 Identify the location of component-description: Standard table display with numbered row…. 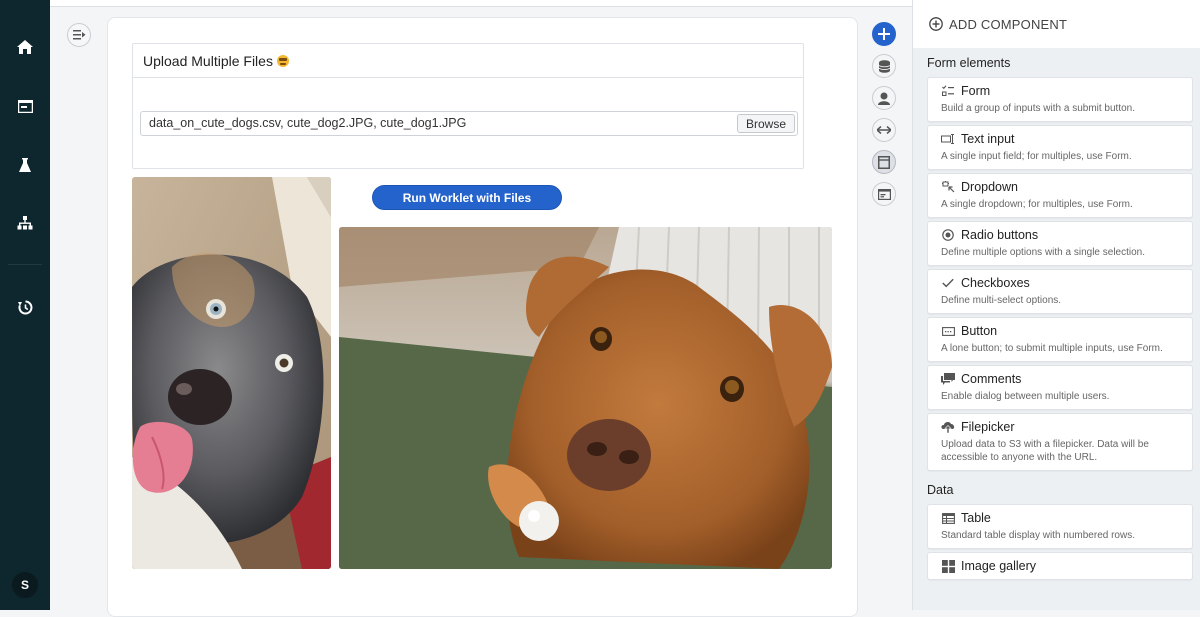
(1038, 535).